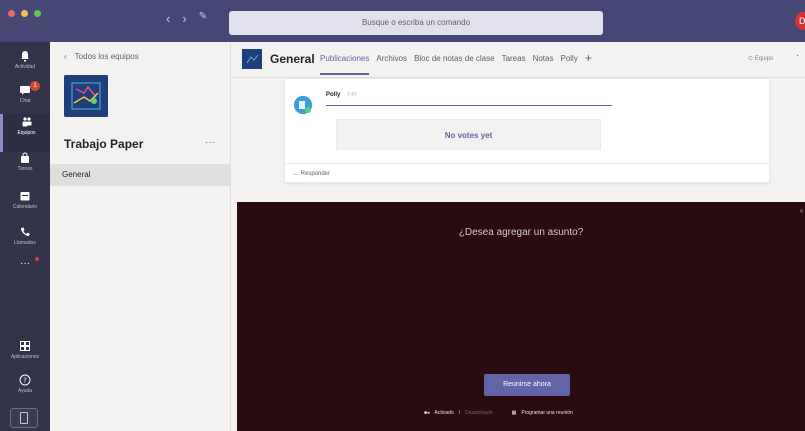 This screenshot has width=805, height=431. Describe the element at coordinates (546, 413) in the screenshot. I see `schedule-meeting-link: Programar una reunión` at that location.